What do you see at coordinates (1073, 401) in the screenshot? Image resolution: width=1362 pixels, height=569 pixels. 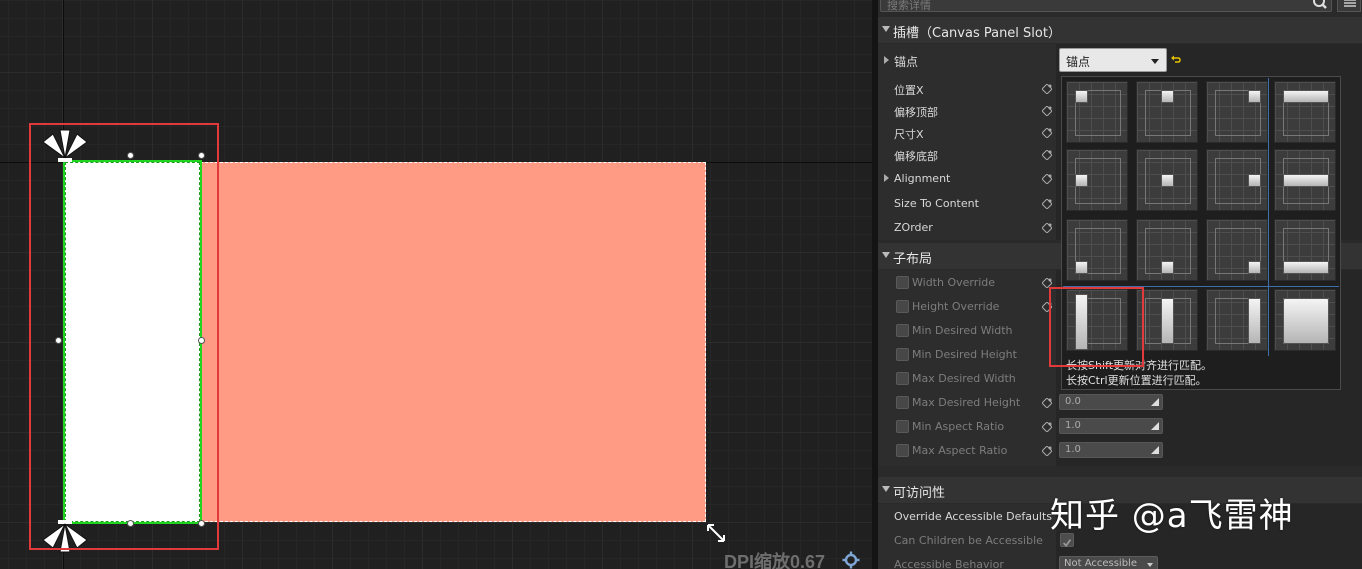 I see `field-value: 0.0` at bounding box center [1073, 401].